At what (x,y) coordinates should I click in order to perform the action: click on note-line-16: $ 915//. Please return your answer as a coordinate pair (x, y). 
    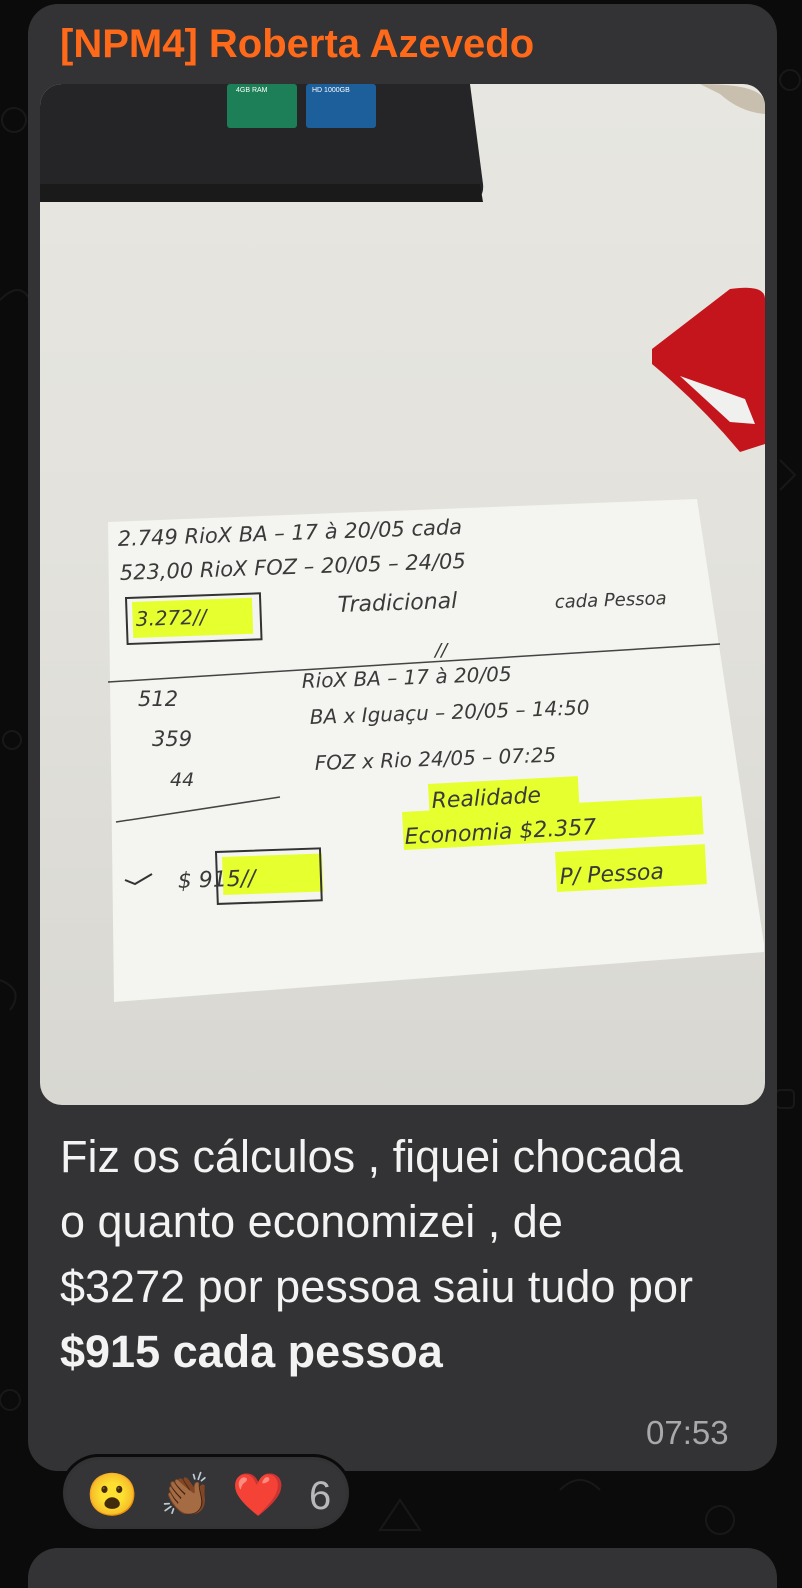
    Looking at the image, I should click on (217, 880).